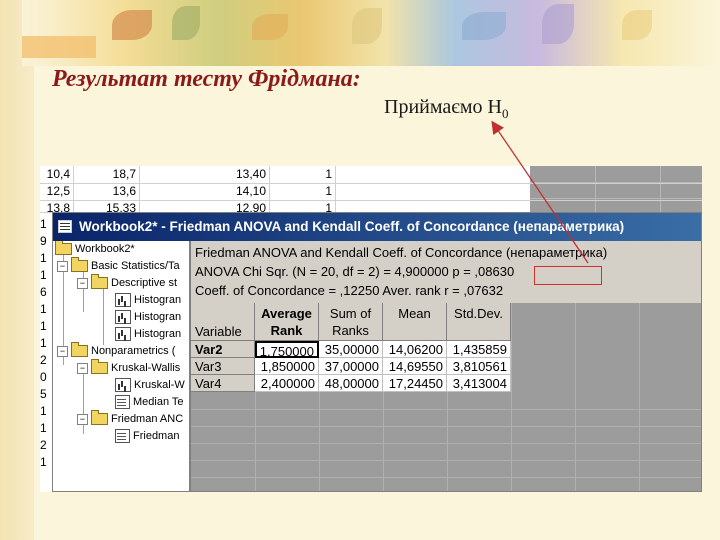 This screenshot has width=720, height=540. I want to click on tree-node-basic-statistics: − Basic Statistics/Ta, so click(118, 266).